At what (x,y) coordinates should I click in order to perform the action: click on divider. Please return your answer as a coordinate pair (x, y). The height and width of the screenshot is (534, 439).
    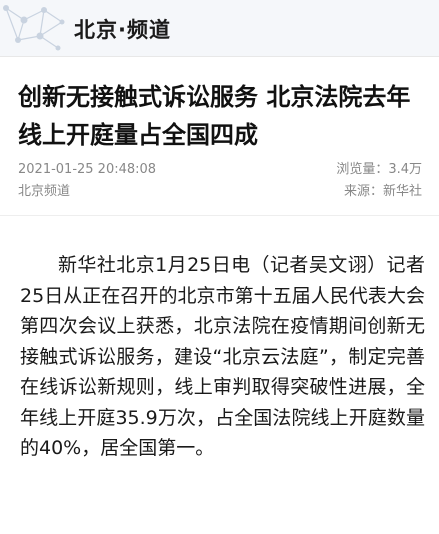
    Looking at the image, I should click on (219, 215).